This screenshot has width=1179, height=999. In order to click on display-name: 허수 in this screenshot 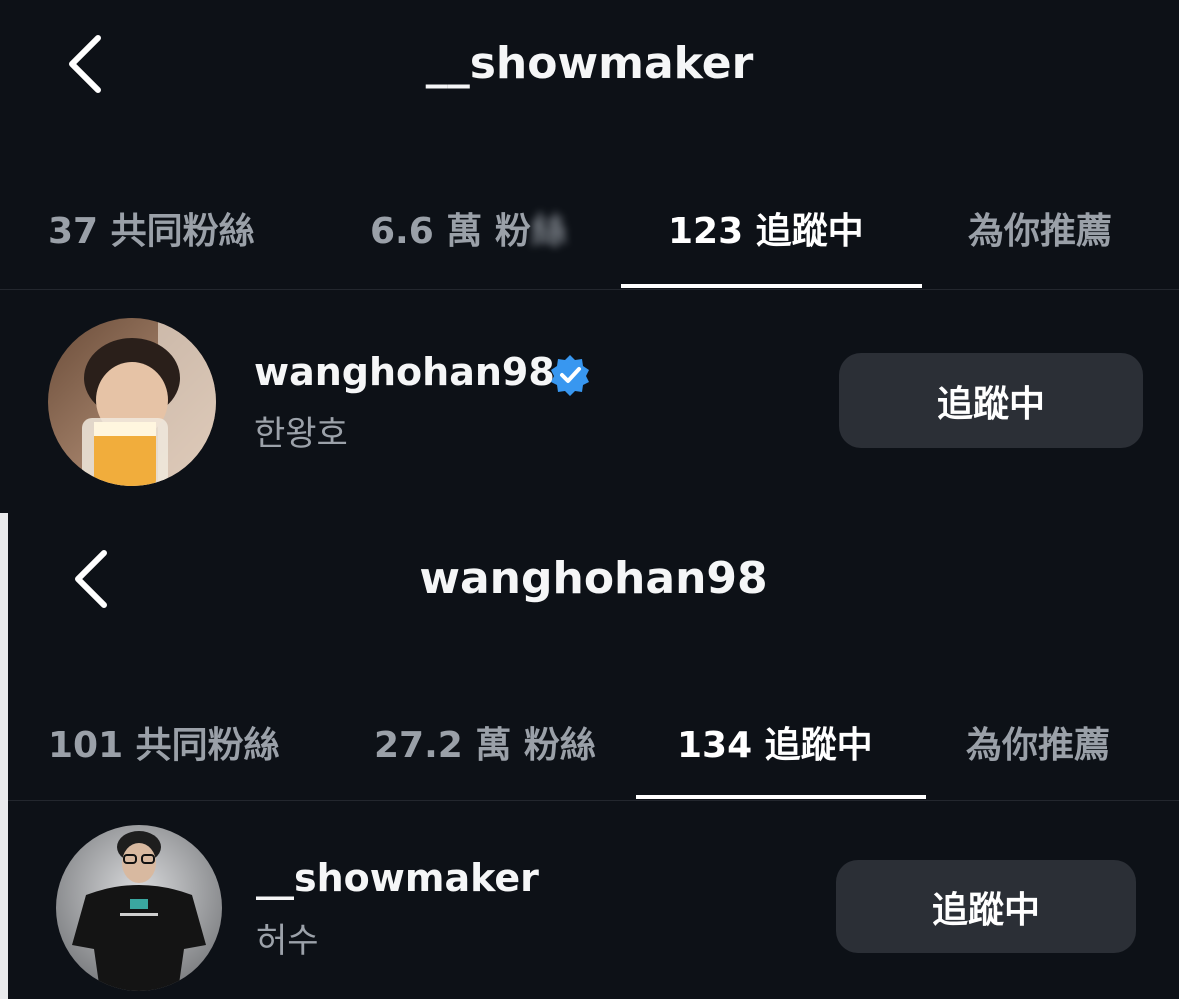, I will do `click(287, 941)`.